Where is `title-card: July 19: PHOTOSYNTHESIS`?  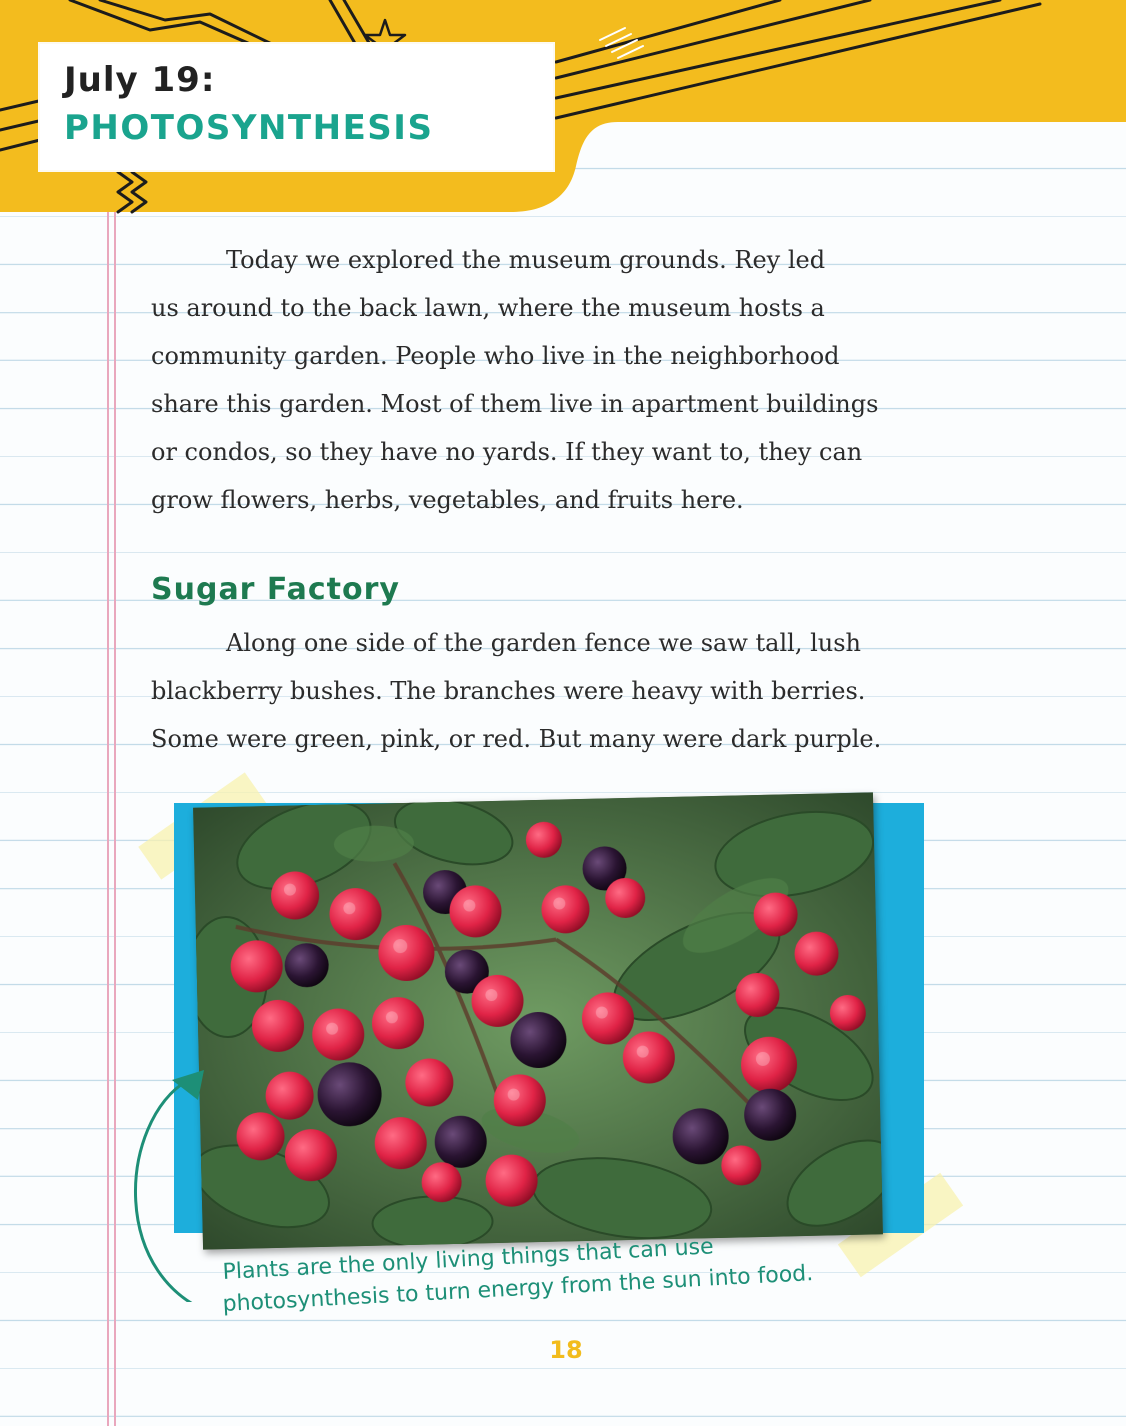 title-card: July 19: PHOTOSYNTHESIS is located at coordinates (296, 107).